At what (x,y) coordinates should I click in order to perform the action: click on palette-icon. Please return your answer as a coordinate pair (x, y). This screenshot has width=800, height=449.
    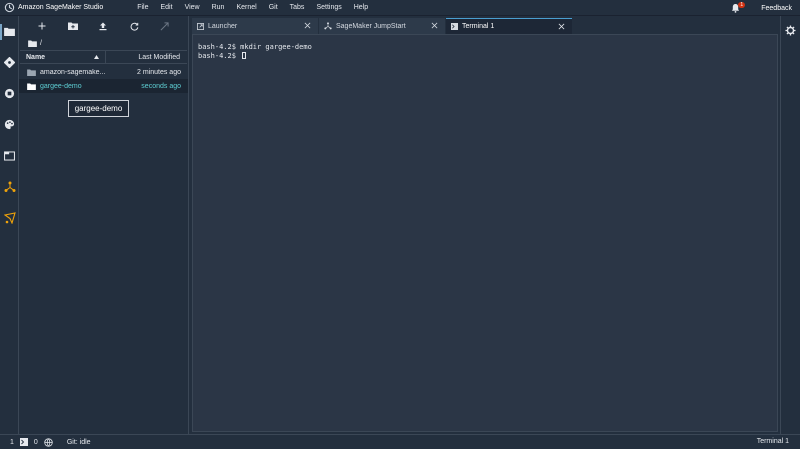
    Looking at the image, I should click on (9, 124).